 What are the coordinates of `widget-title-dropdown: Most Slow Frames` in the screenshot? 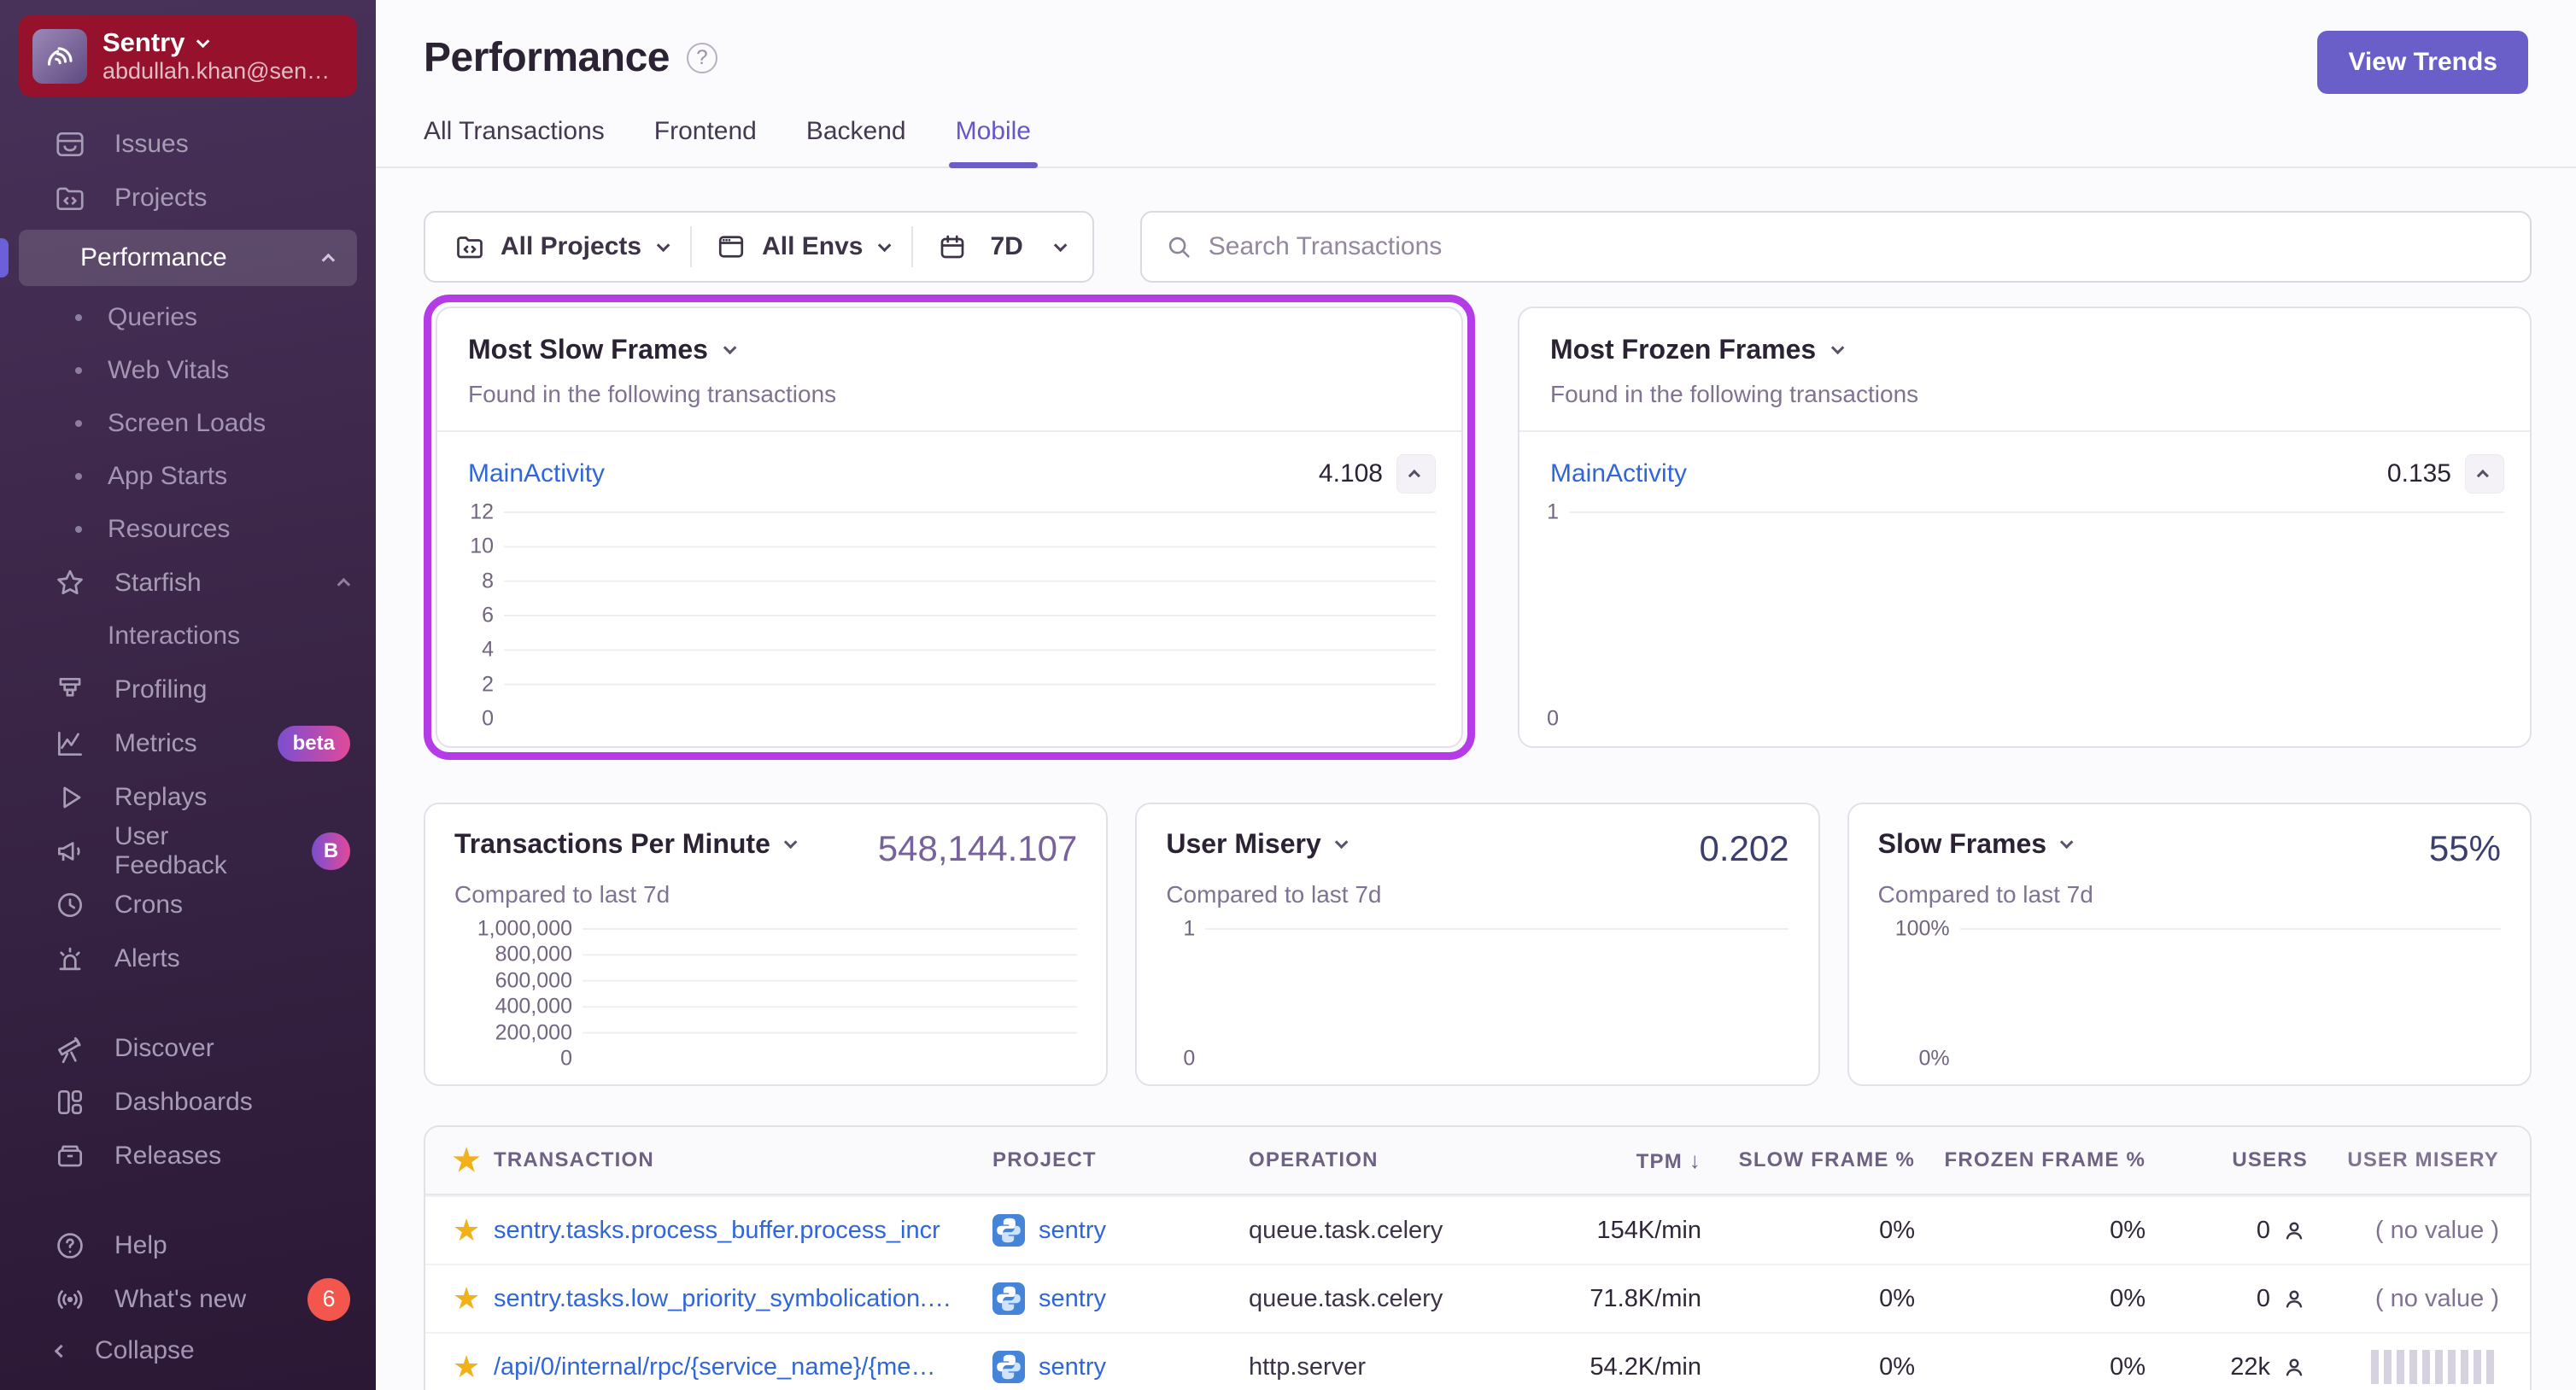 It's located at (949, 349).